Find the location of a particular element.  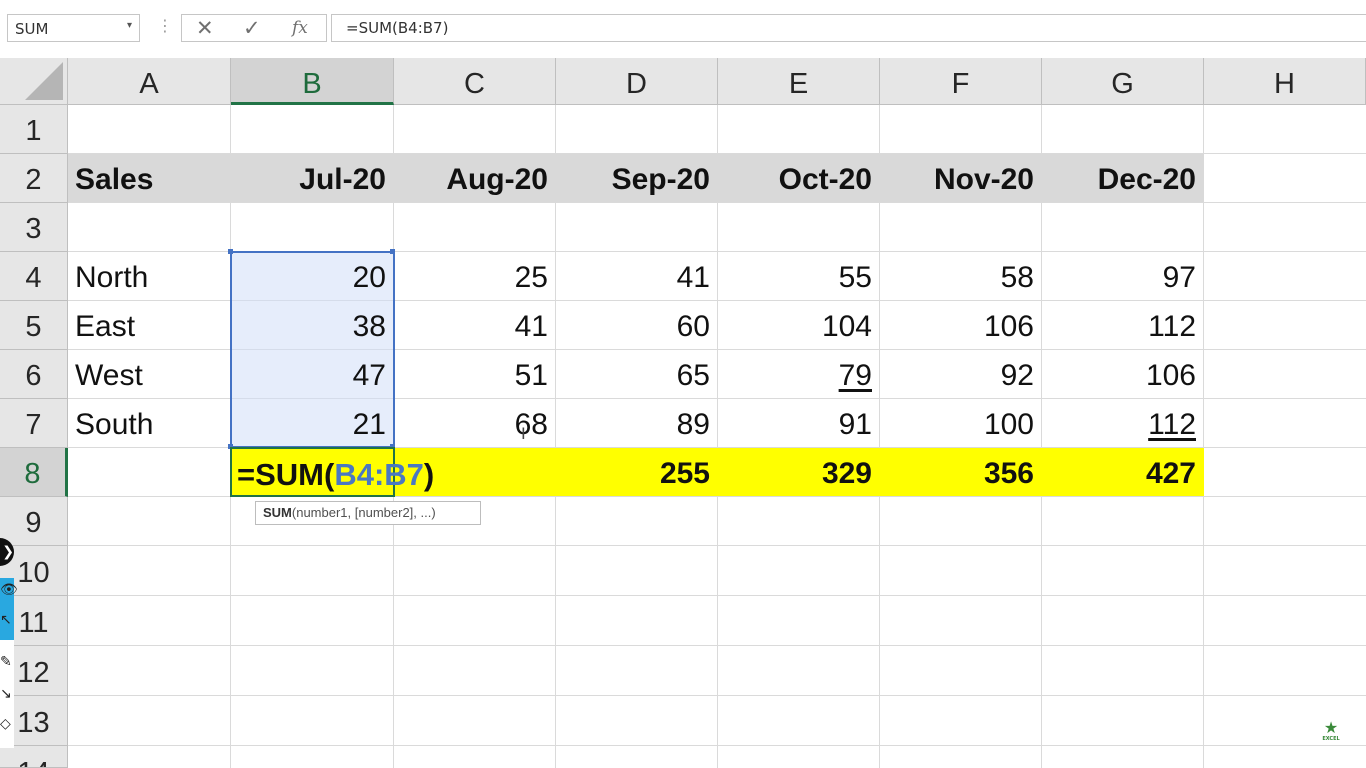

logo-text: EXCEL is located at coordinates (1331, 739).